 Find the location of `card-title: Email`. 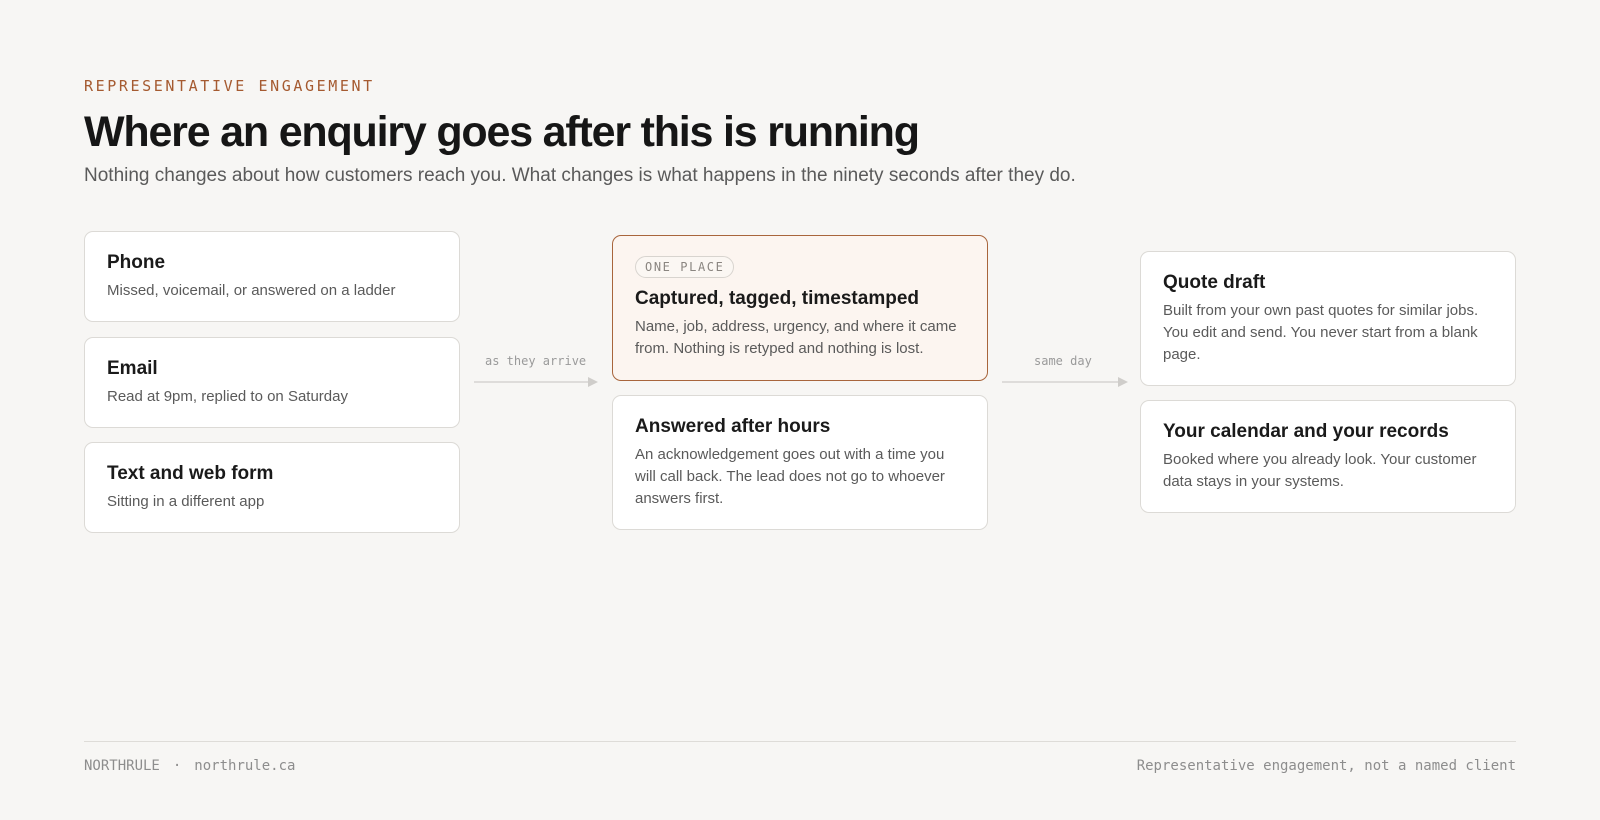

card-title: Email is located at coordinates (132, 368).